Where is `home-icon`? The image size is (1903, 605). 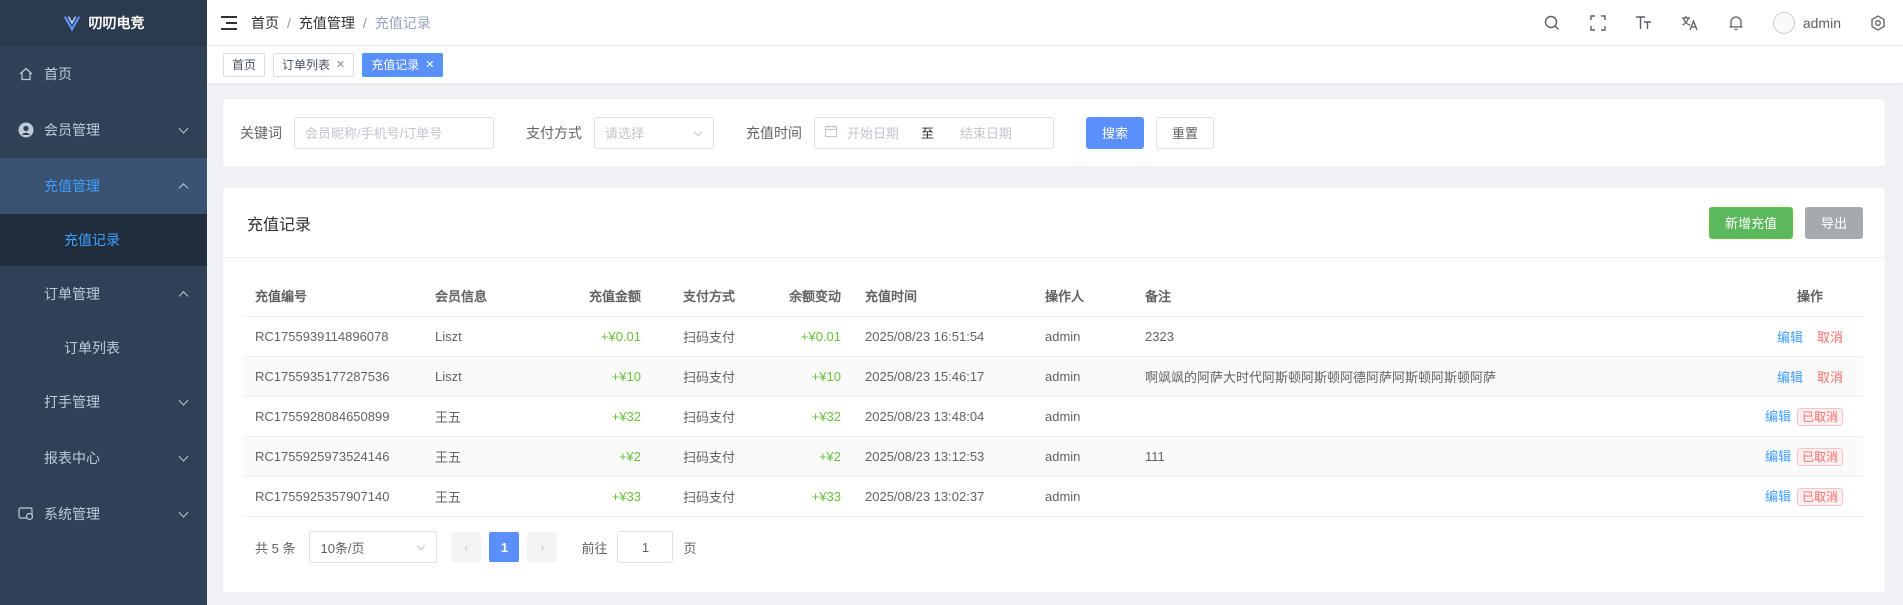
home-icon is located at coordinates (26, 74).